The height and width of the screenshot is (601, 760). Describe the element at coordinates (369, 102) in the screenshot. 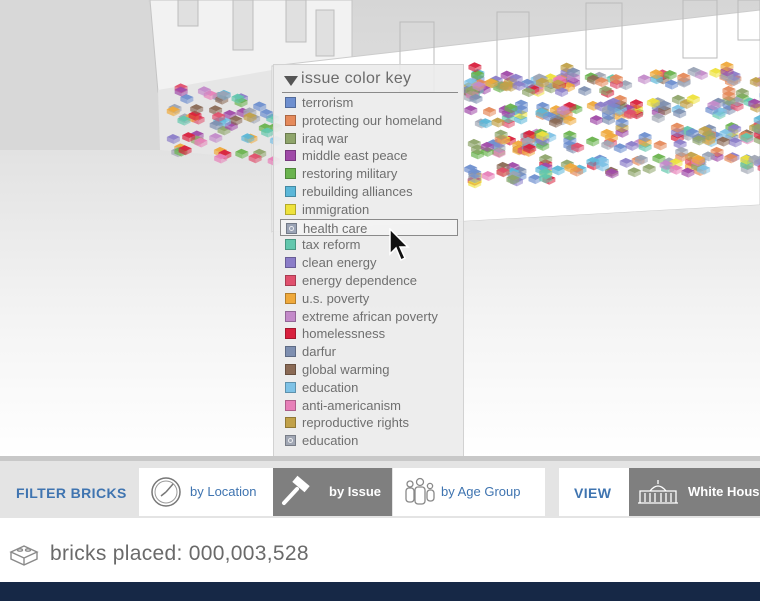

I see `key-item: terrorism` at that location.